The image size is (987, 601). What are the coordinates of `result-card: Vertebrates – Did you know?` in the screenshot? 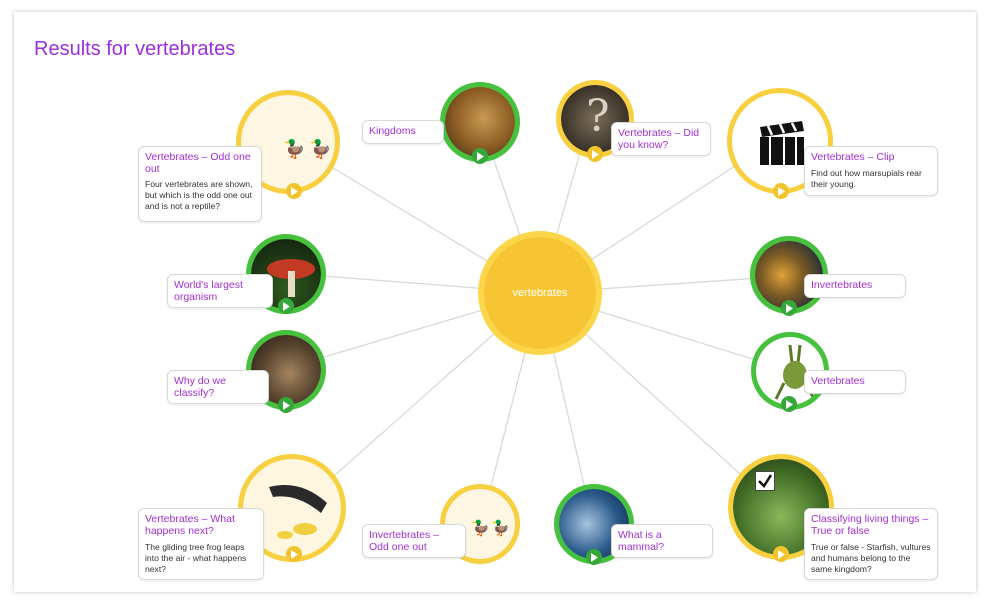 It's located at (661, 139).